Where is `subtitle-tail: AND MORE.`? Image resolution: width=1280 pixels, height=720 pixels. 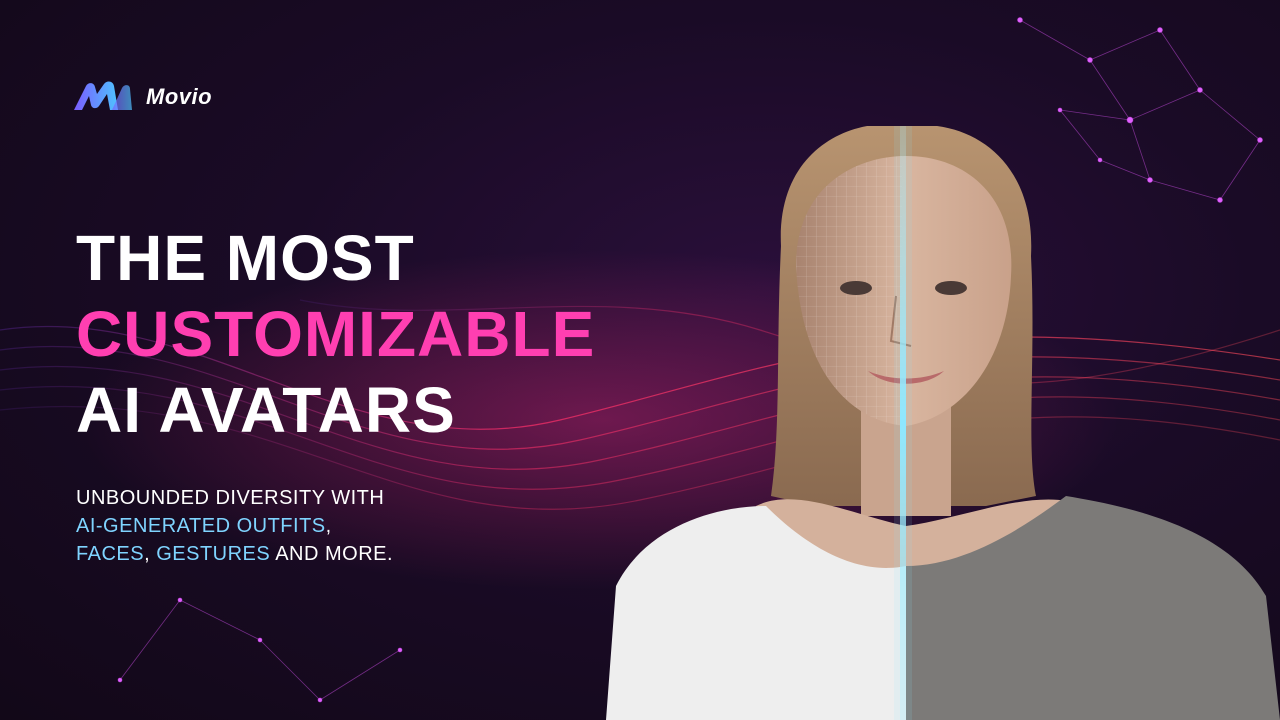
subtitle-tail: AND MORE. is located at coordinates (332, 554).